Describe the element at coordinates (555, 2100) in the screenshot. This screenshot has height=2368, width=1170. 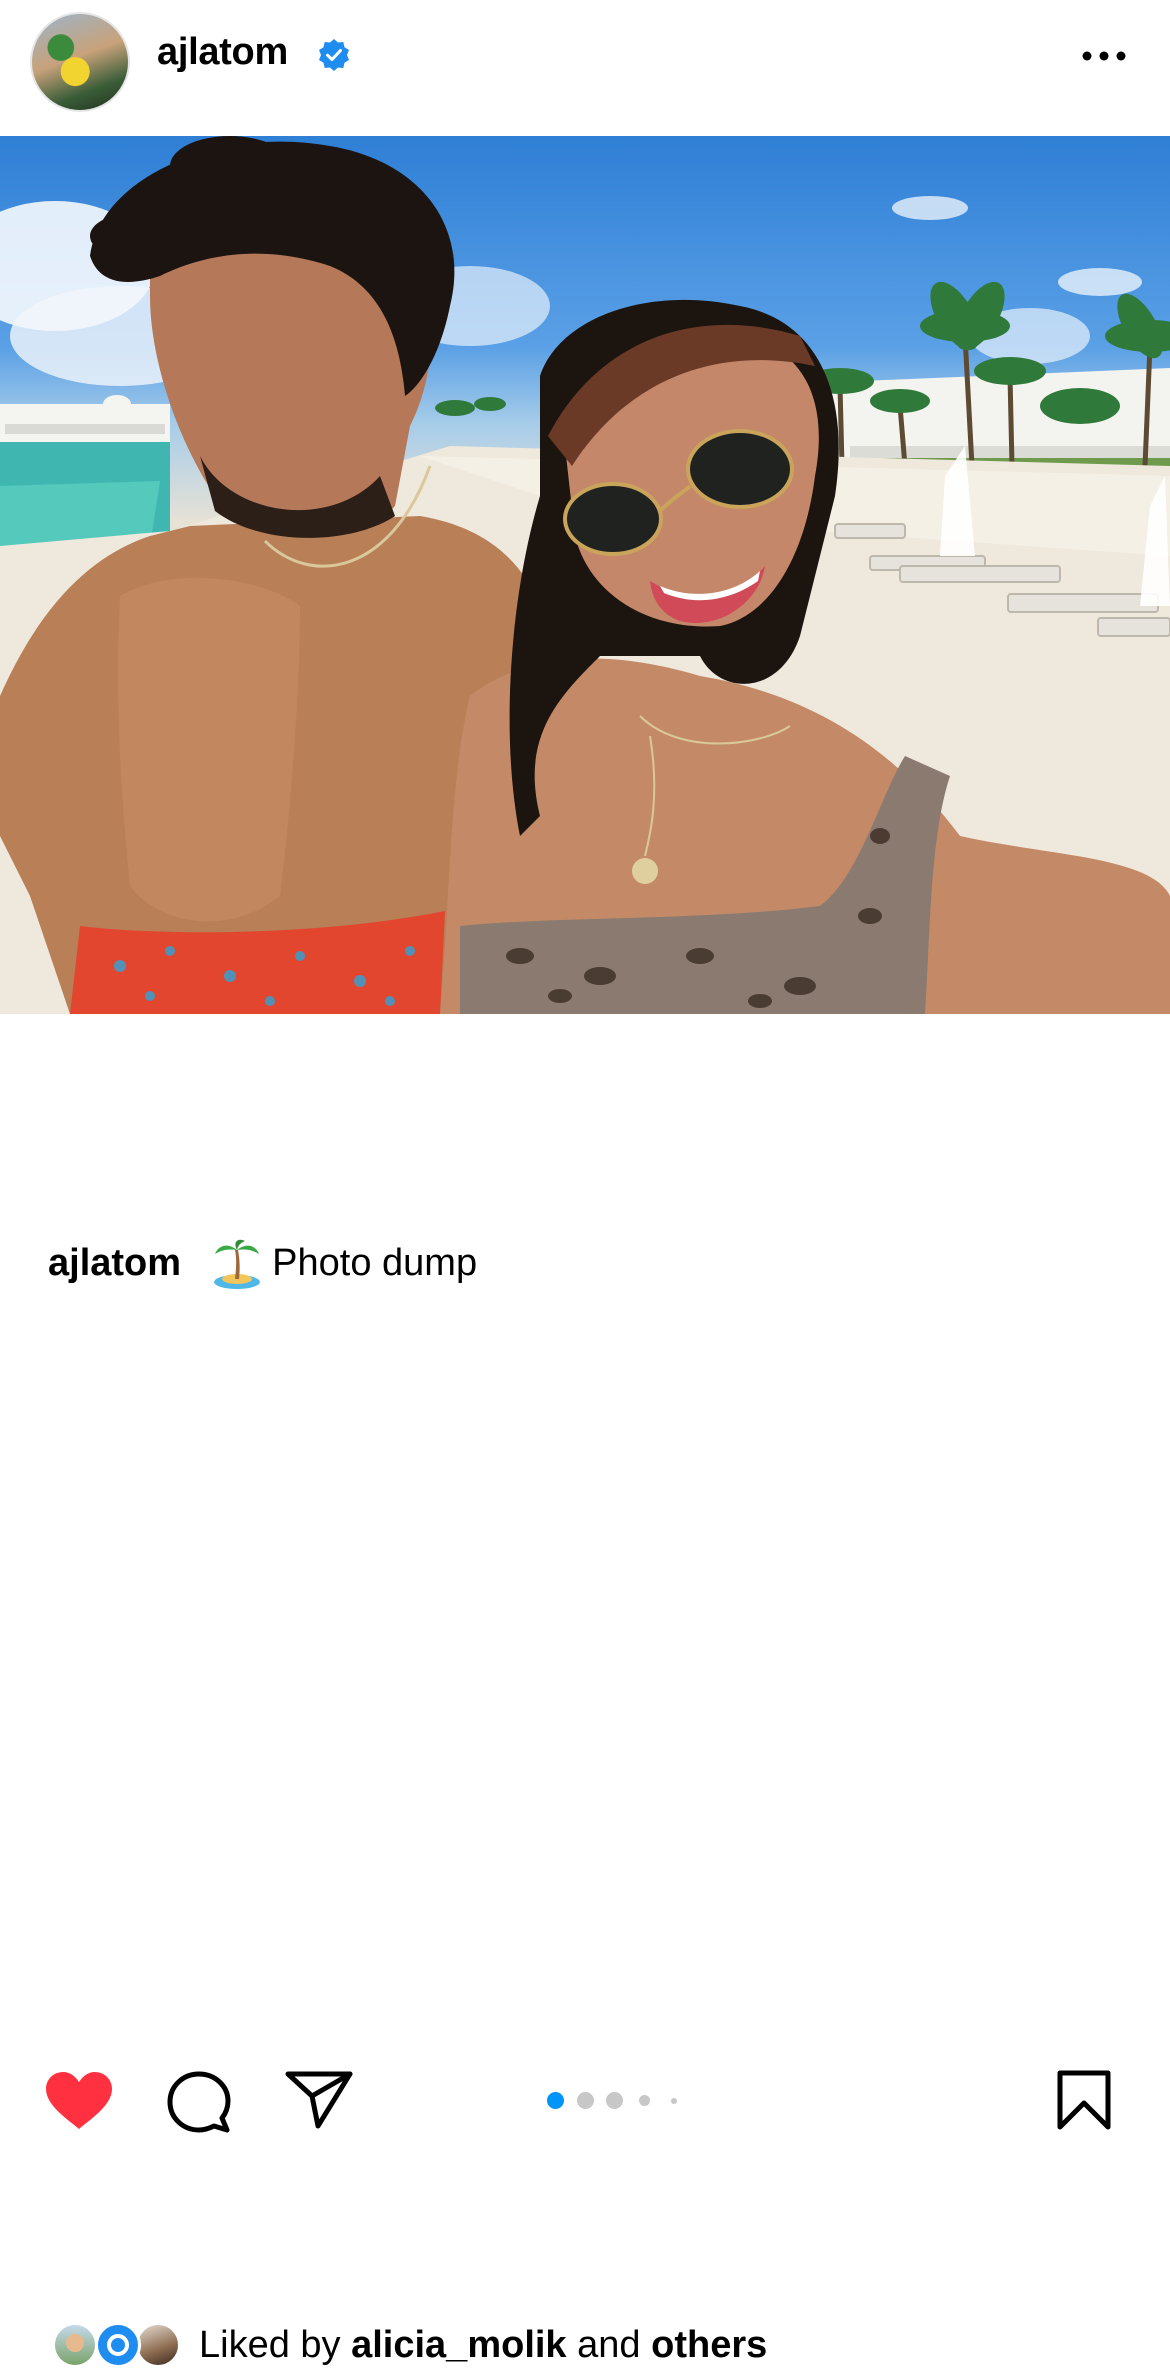
I see `carousel-dot-active` at that location.